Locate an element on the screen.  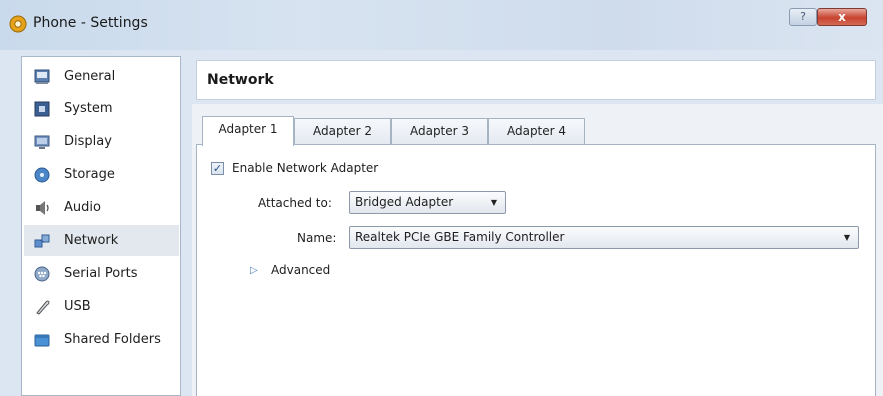
advanced-toggle: Advanced is located at coordinates (300, 270).